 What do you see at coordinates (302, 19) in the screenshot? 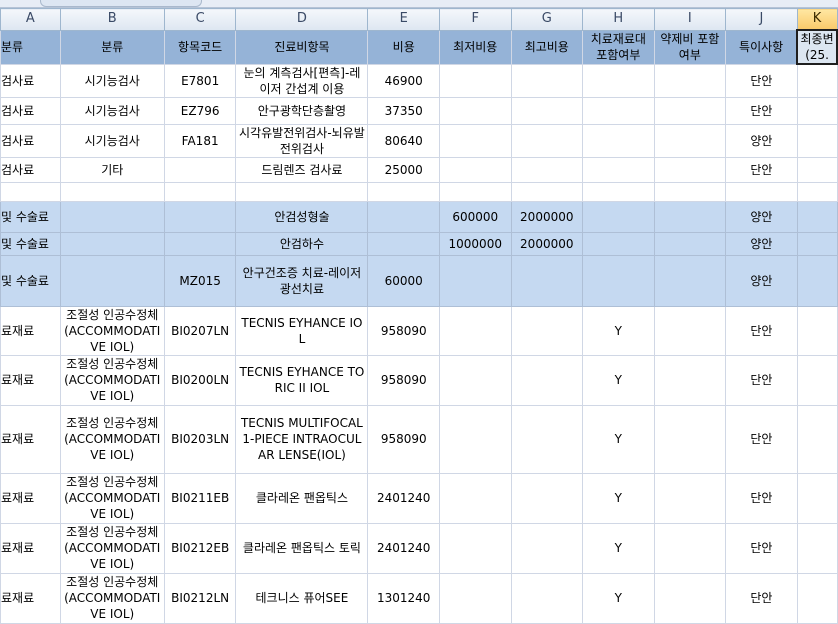
I see `column-header-d: D` at bounding box center [302, 19].